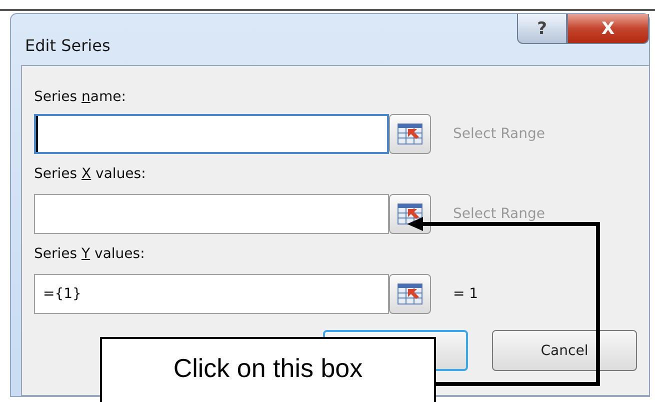 This screenshot has width=655, height=402. What do you see at coordinates (465, 294) in the screenshot?
I see `range-hint: = 1` at bounding box center [465, 294].